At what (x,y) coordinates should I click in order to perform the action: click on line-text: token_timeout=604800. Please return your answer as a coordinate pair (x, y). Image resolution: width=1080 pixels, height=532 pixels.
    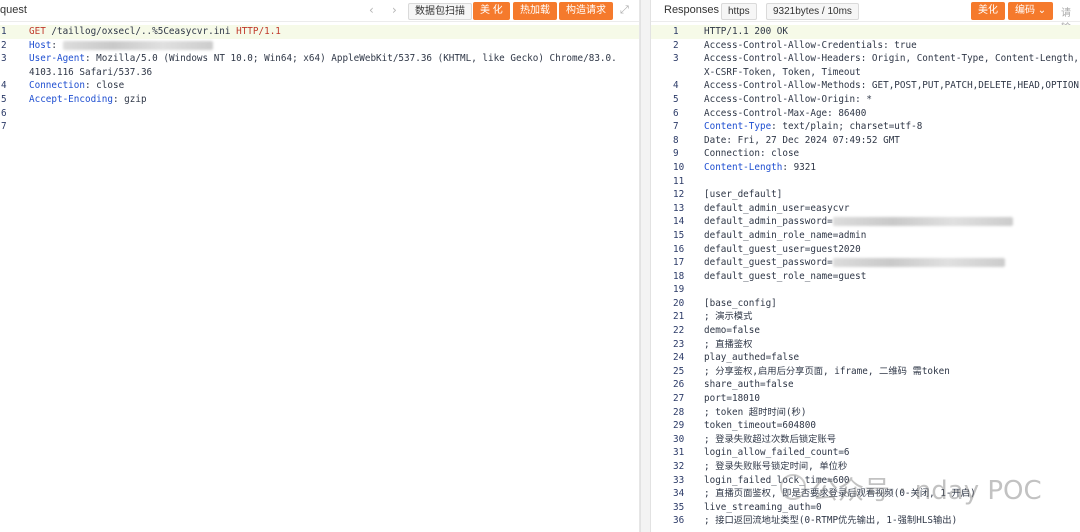
    Looking at the image, I should click on (760, 426).